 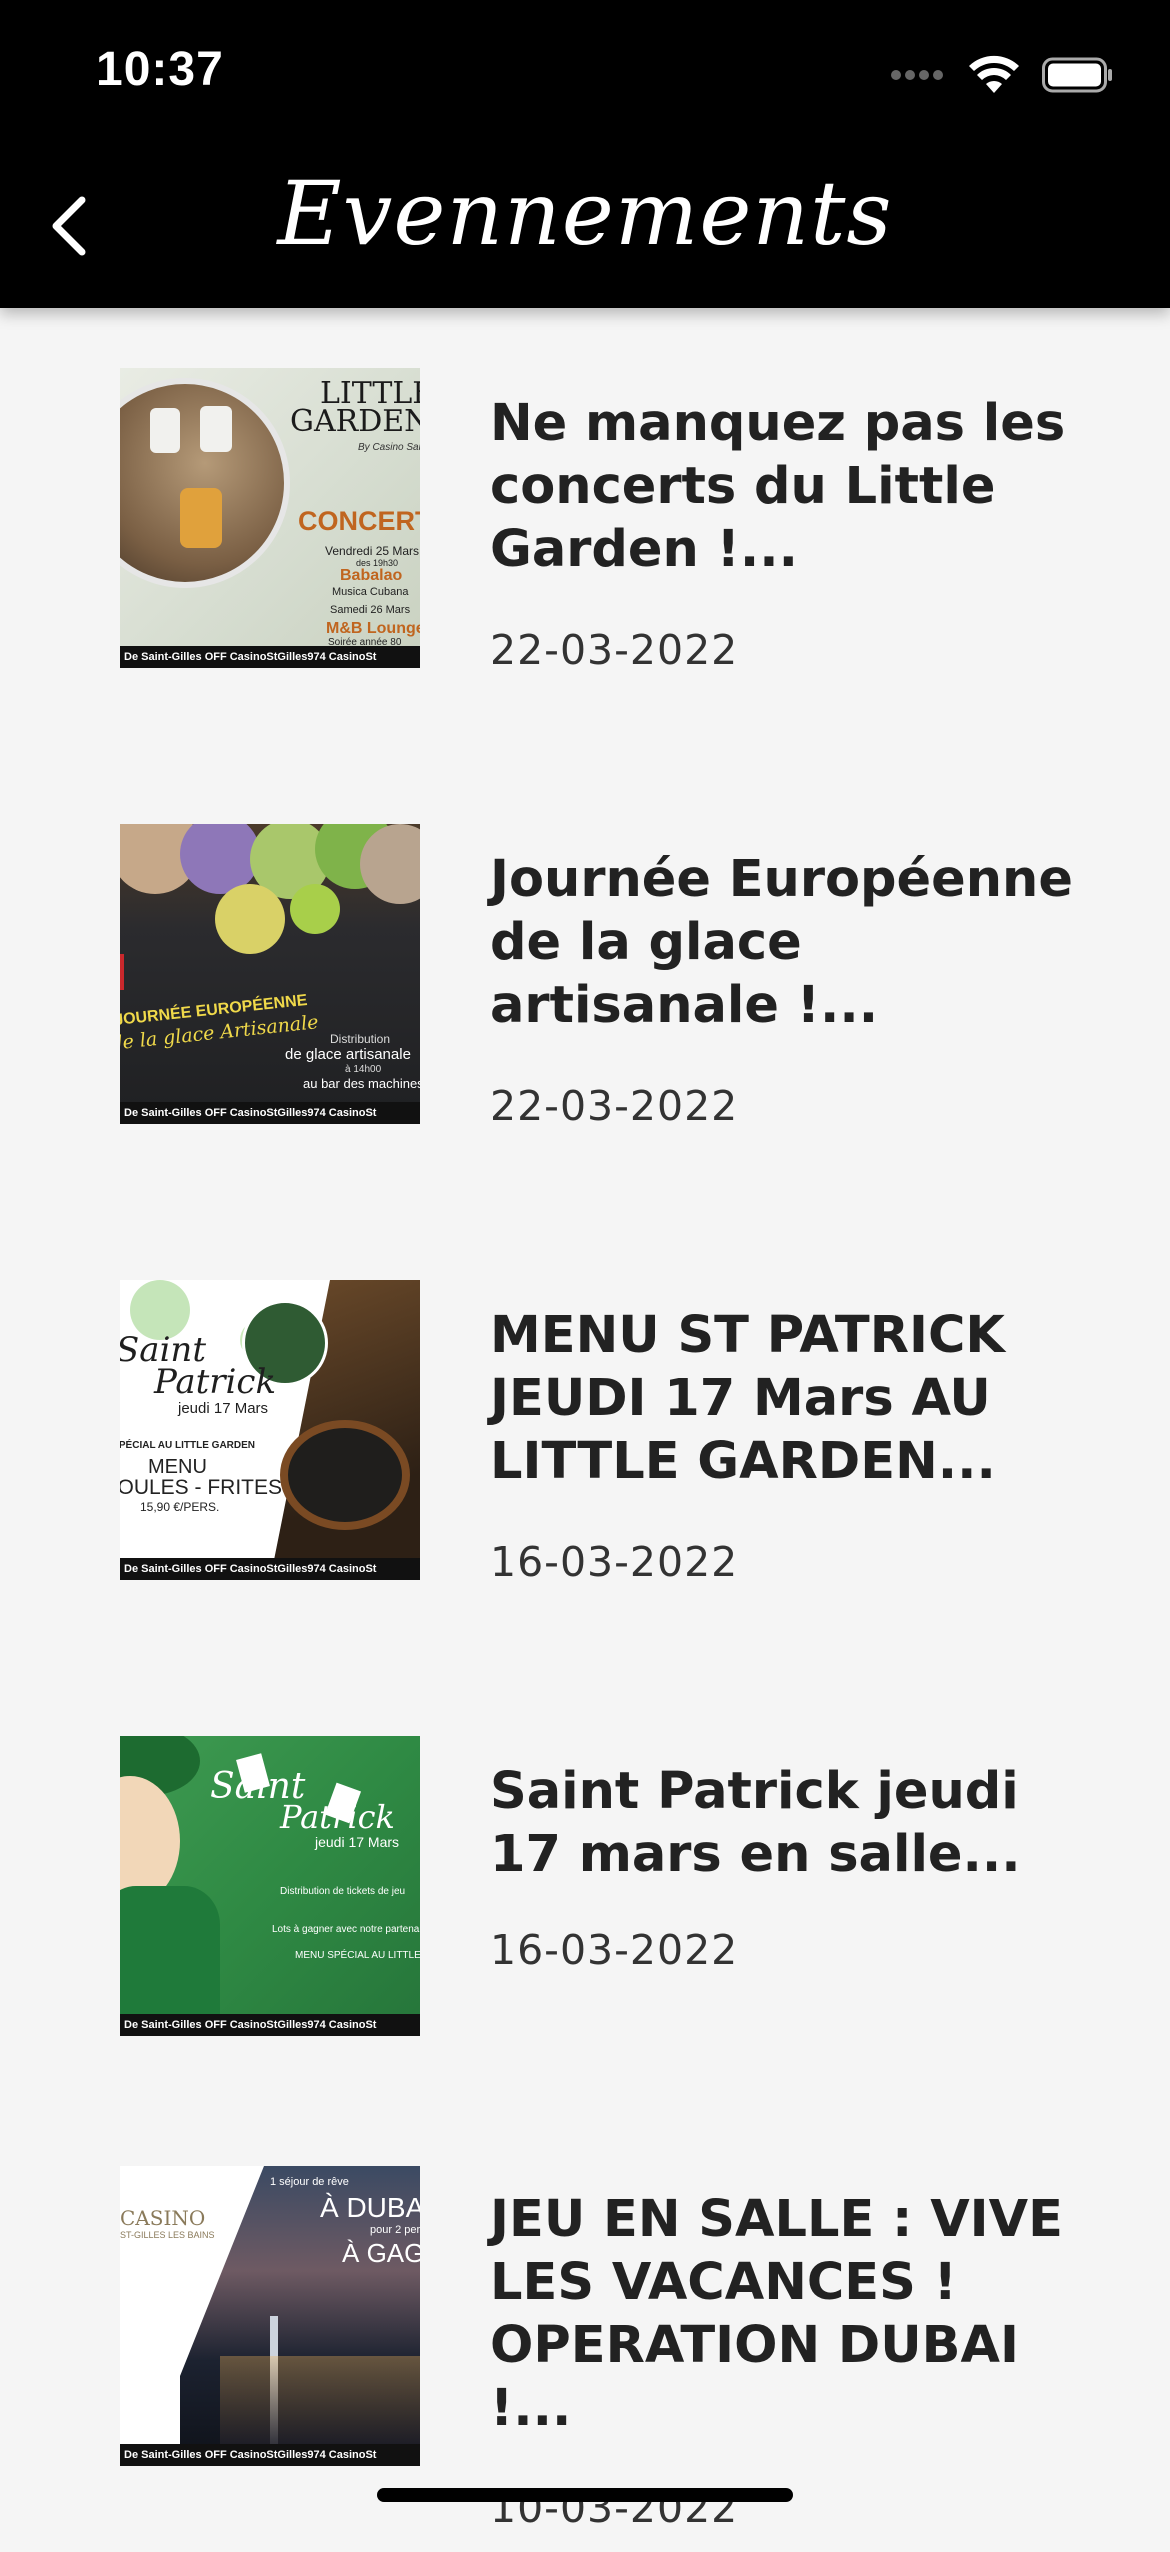 I want to click on nav-bar: Evennements, so click(x=585, y=229).